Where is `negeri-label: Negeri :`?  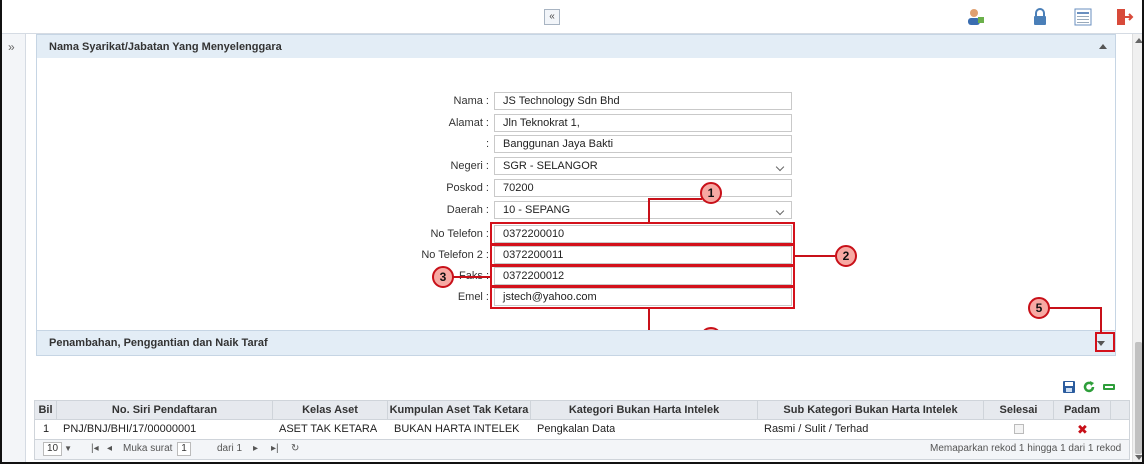 negeri-label: Negeri : is located at coordinates (469, 166).